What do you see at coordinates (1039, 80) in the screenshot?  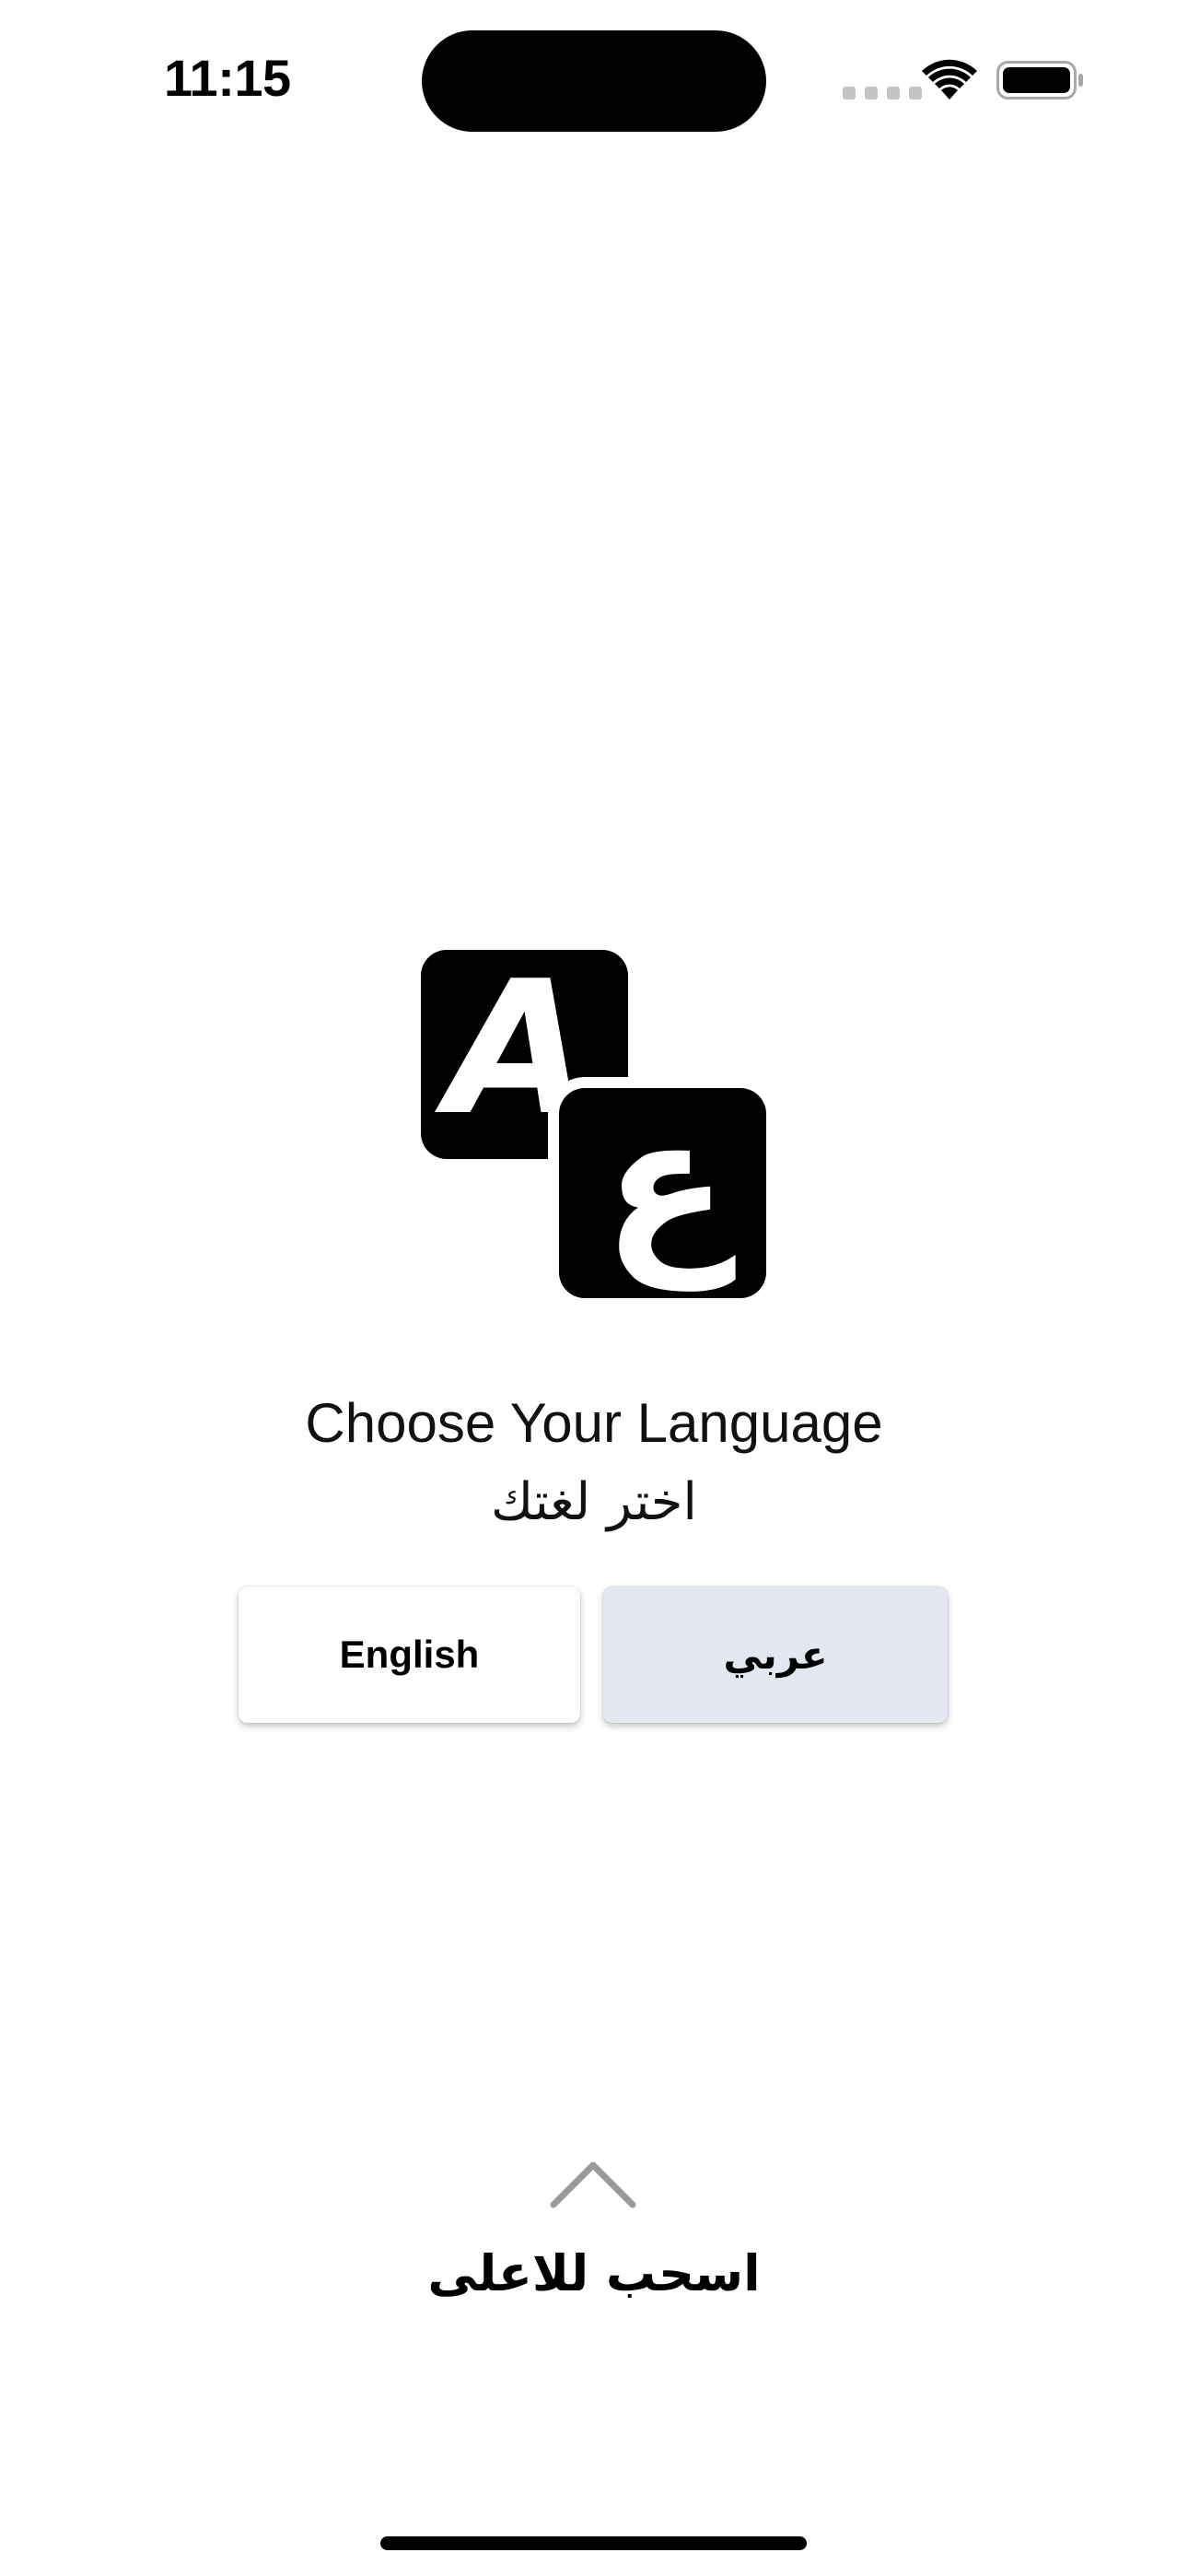 I see `battery-icon` at bounding box center [1039, 80].